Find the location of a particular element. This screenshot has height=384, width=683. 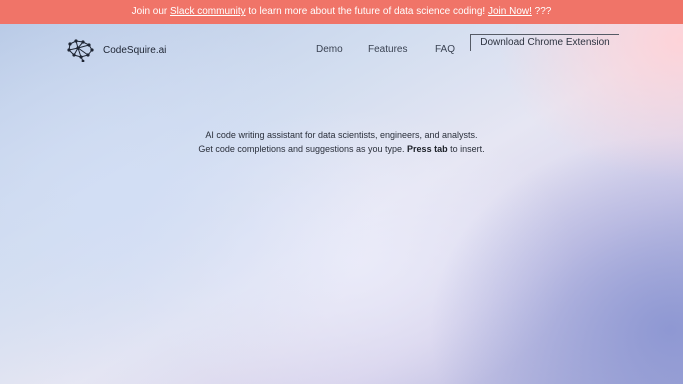

join-now-link: Join Now! is located at coordinates (510, 11).